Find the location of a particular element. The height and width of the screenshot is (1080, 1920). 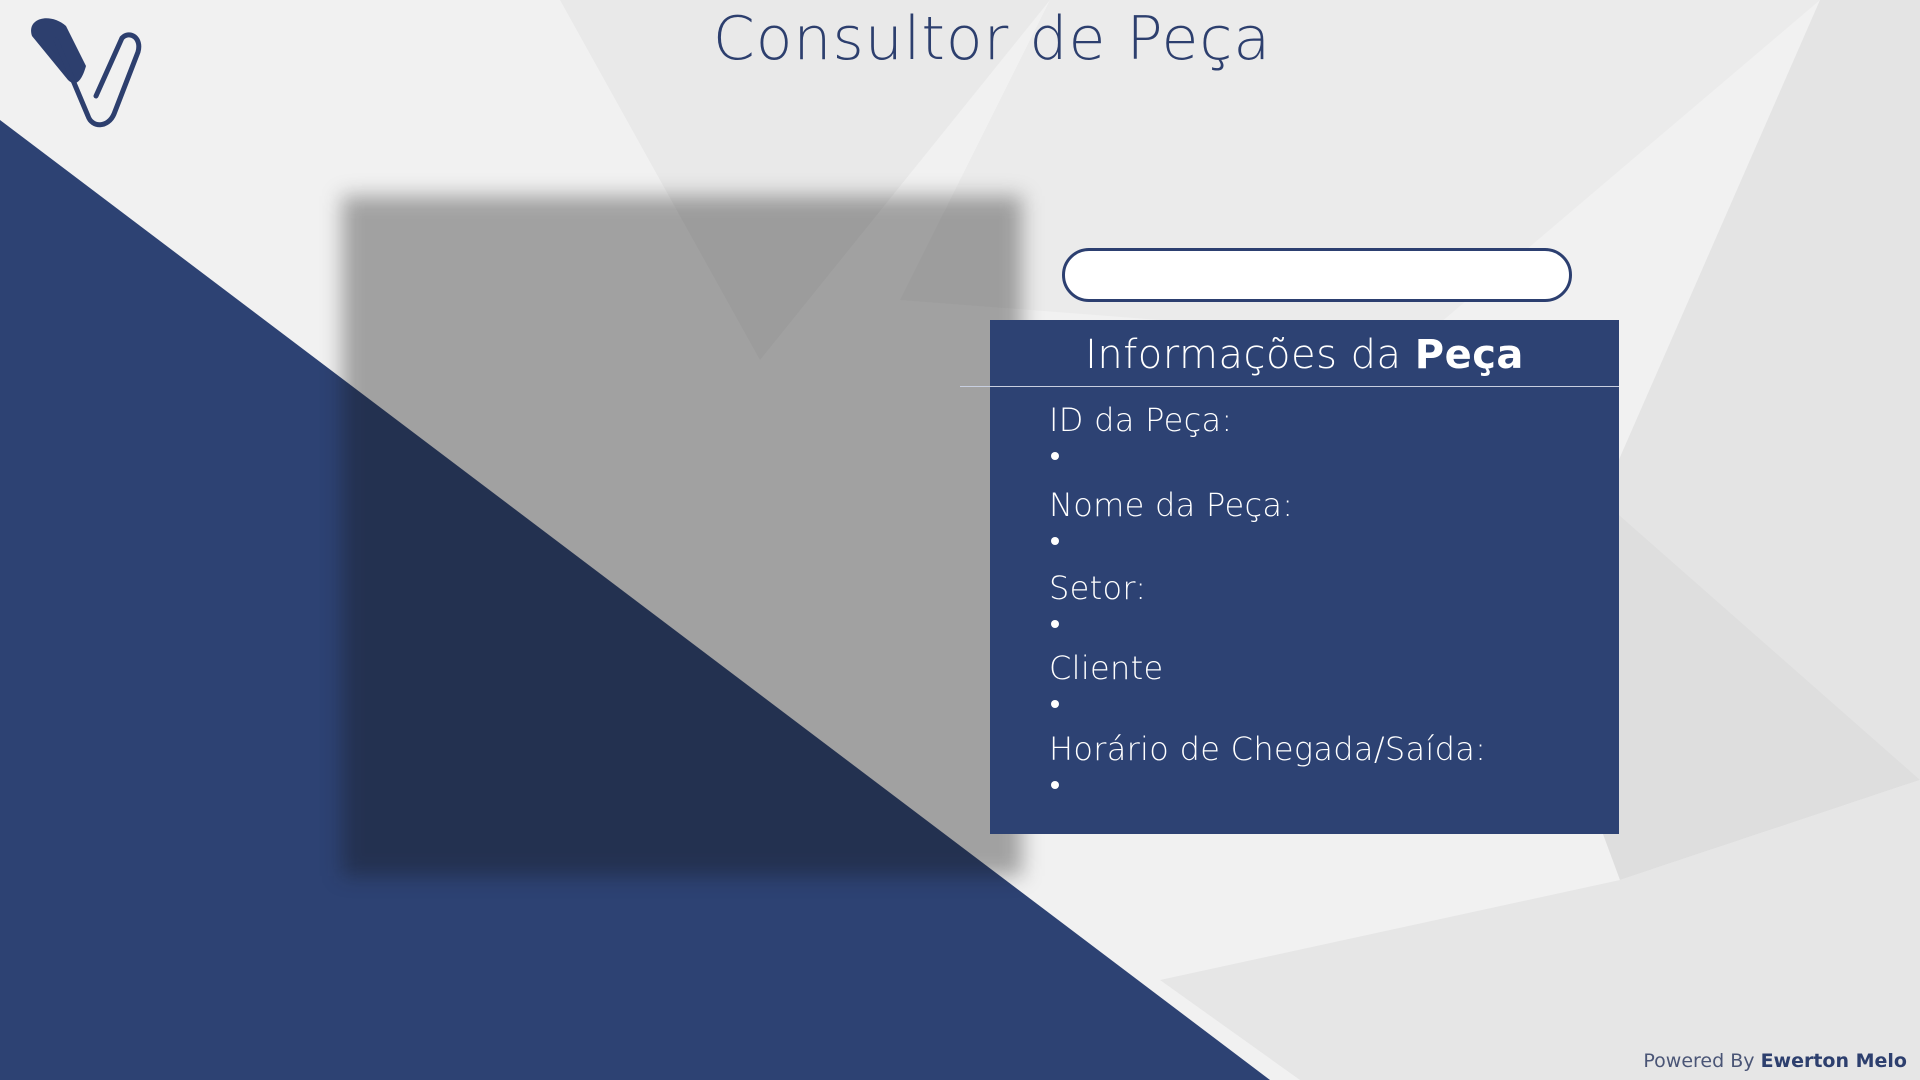

info-panel-title-regular: Informações da is located at coordinates (1243, 355).